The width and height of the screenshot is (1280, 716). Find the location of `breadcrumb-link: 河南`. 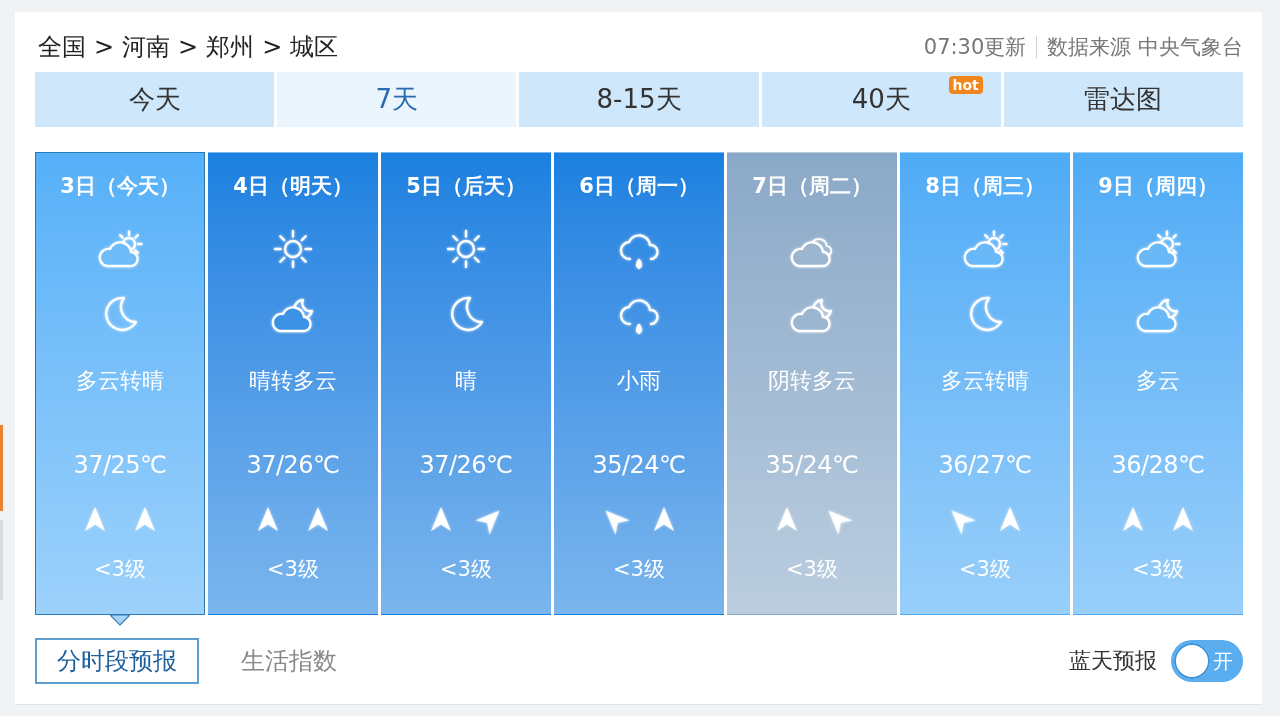

breadcrumb-link: 河南 is located at coordinates (146, 47).